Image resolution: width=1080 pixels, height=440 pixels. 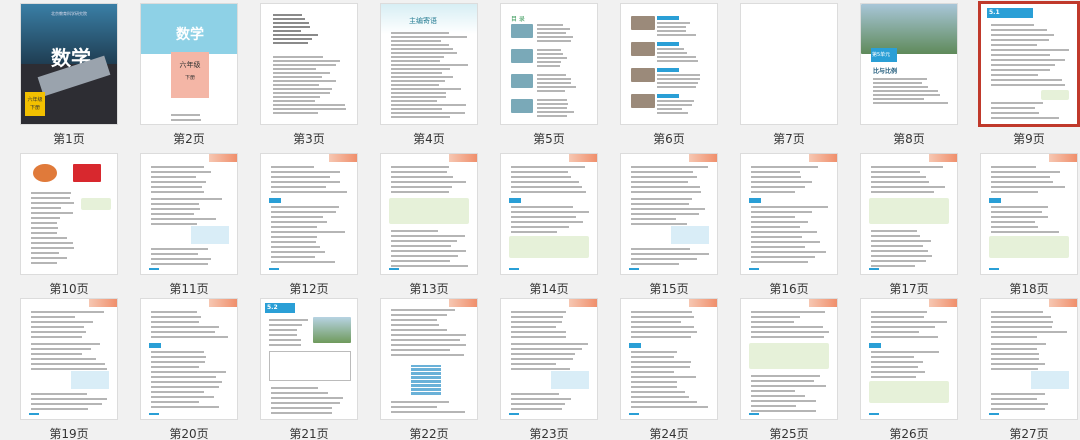 I want to click on page-thumbnail: 第10页, so click(x=75, y=225).